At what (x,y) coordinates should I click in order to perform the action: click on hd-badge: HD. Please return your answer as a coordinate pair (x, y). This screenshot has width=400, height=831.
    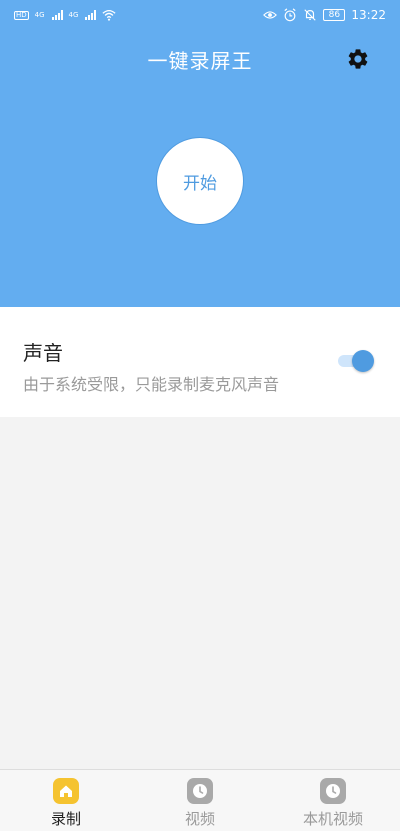
    Looking at the image, I should click on (21, 15).